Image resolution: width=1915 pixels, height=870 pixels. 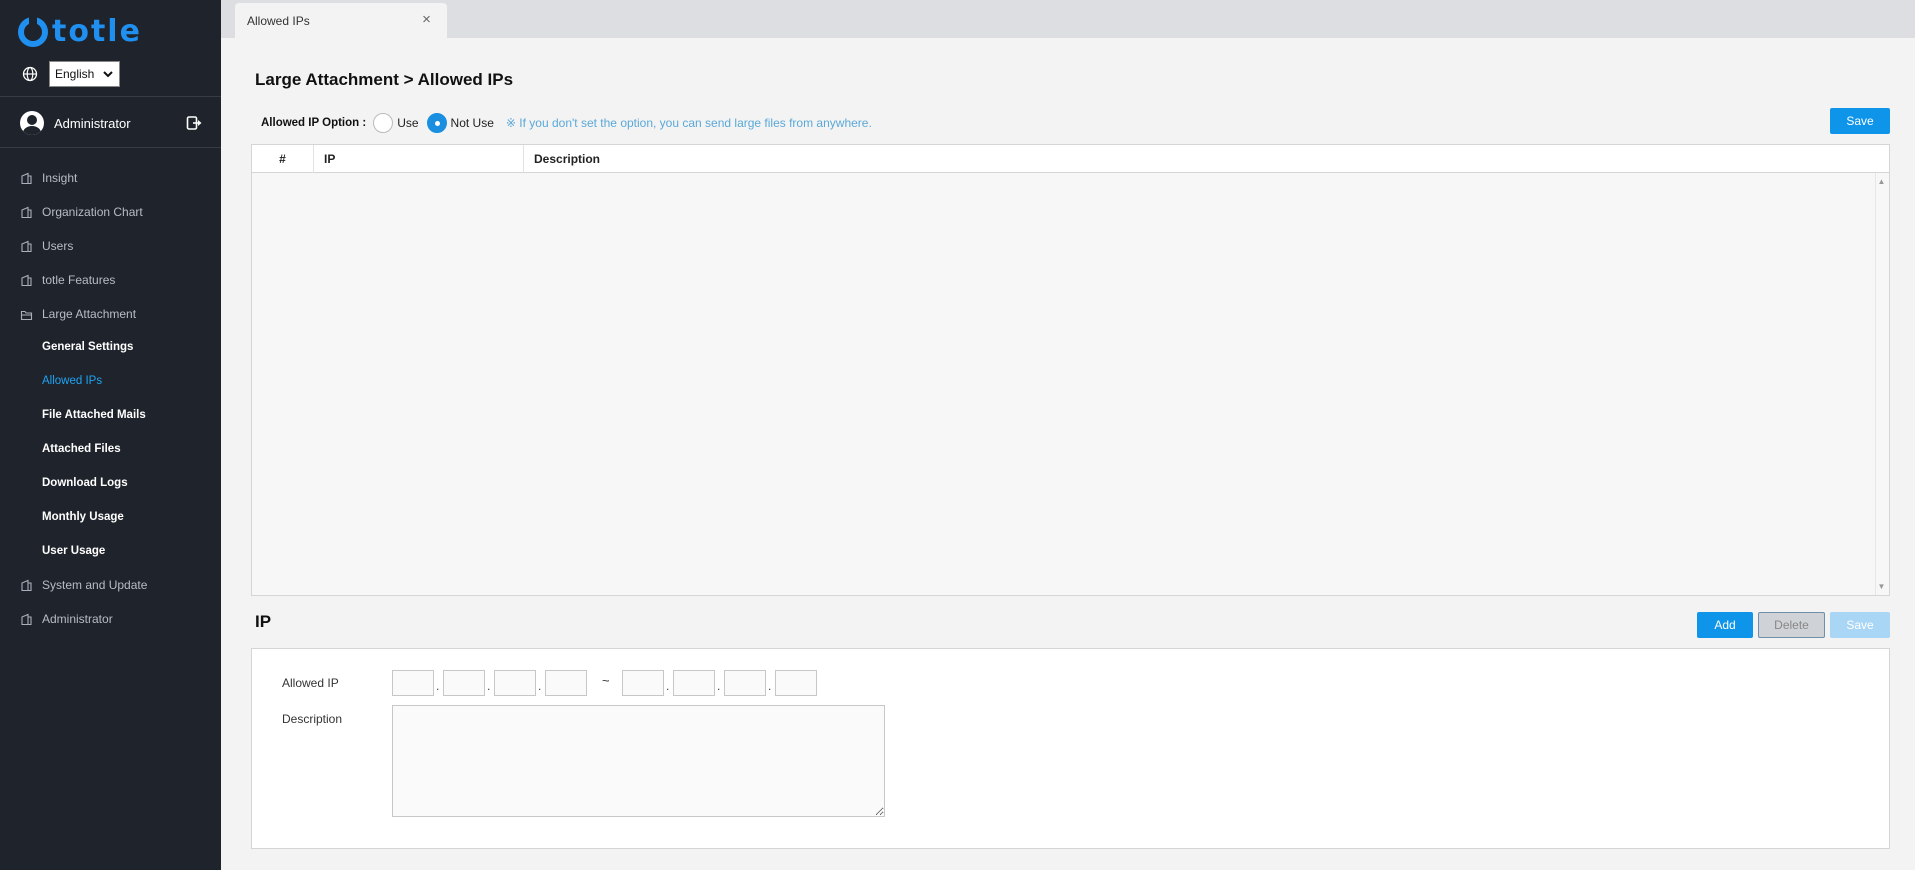 I want to click on allowed-ip-option-label: Allowed IP Option :, so click(x=314, y=123).